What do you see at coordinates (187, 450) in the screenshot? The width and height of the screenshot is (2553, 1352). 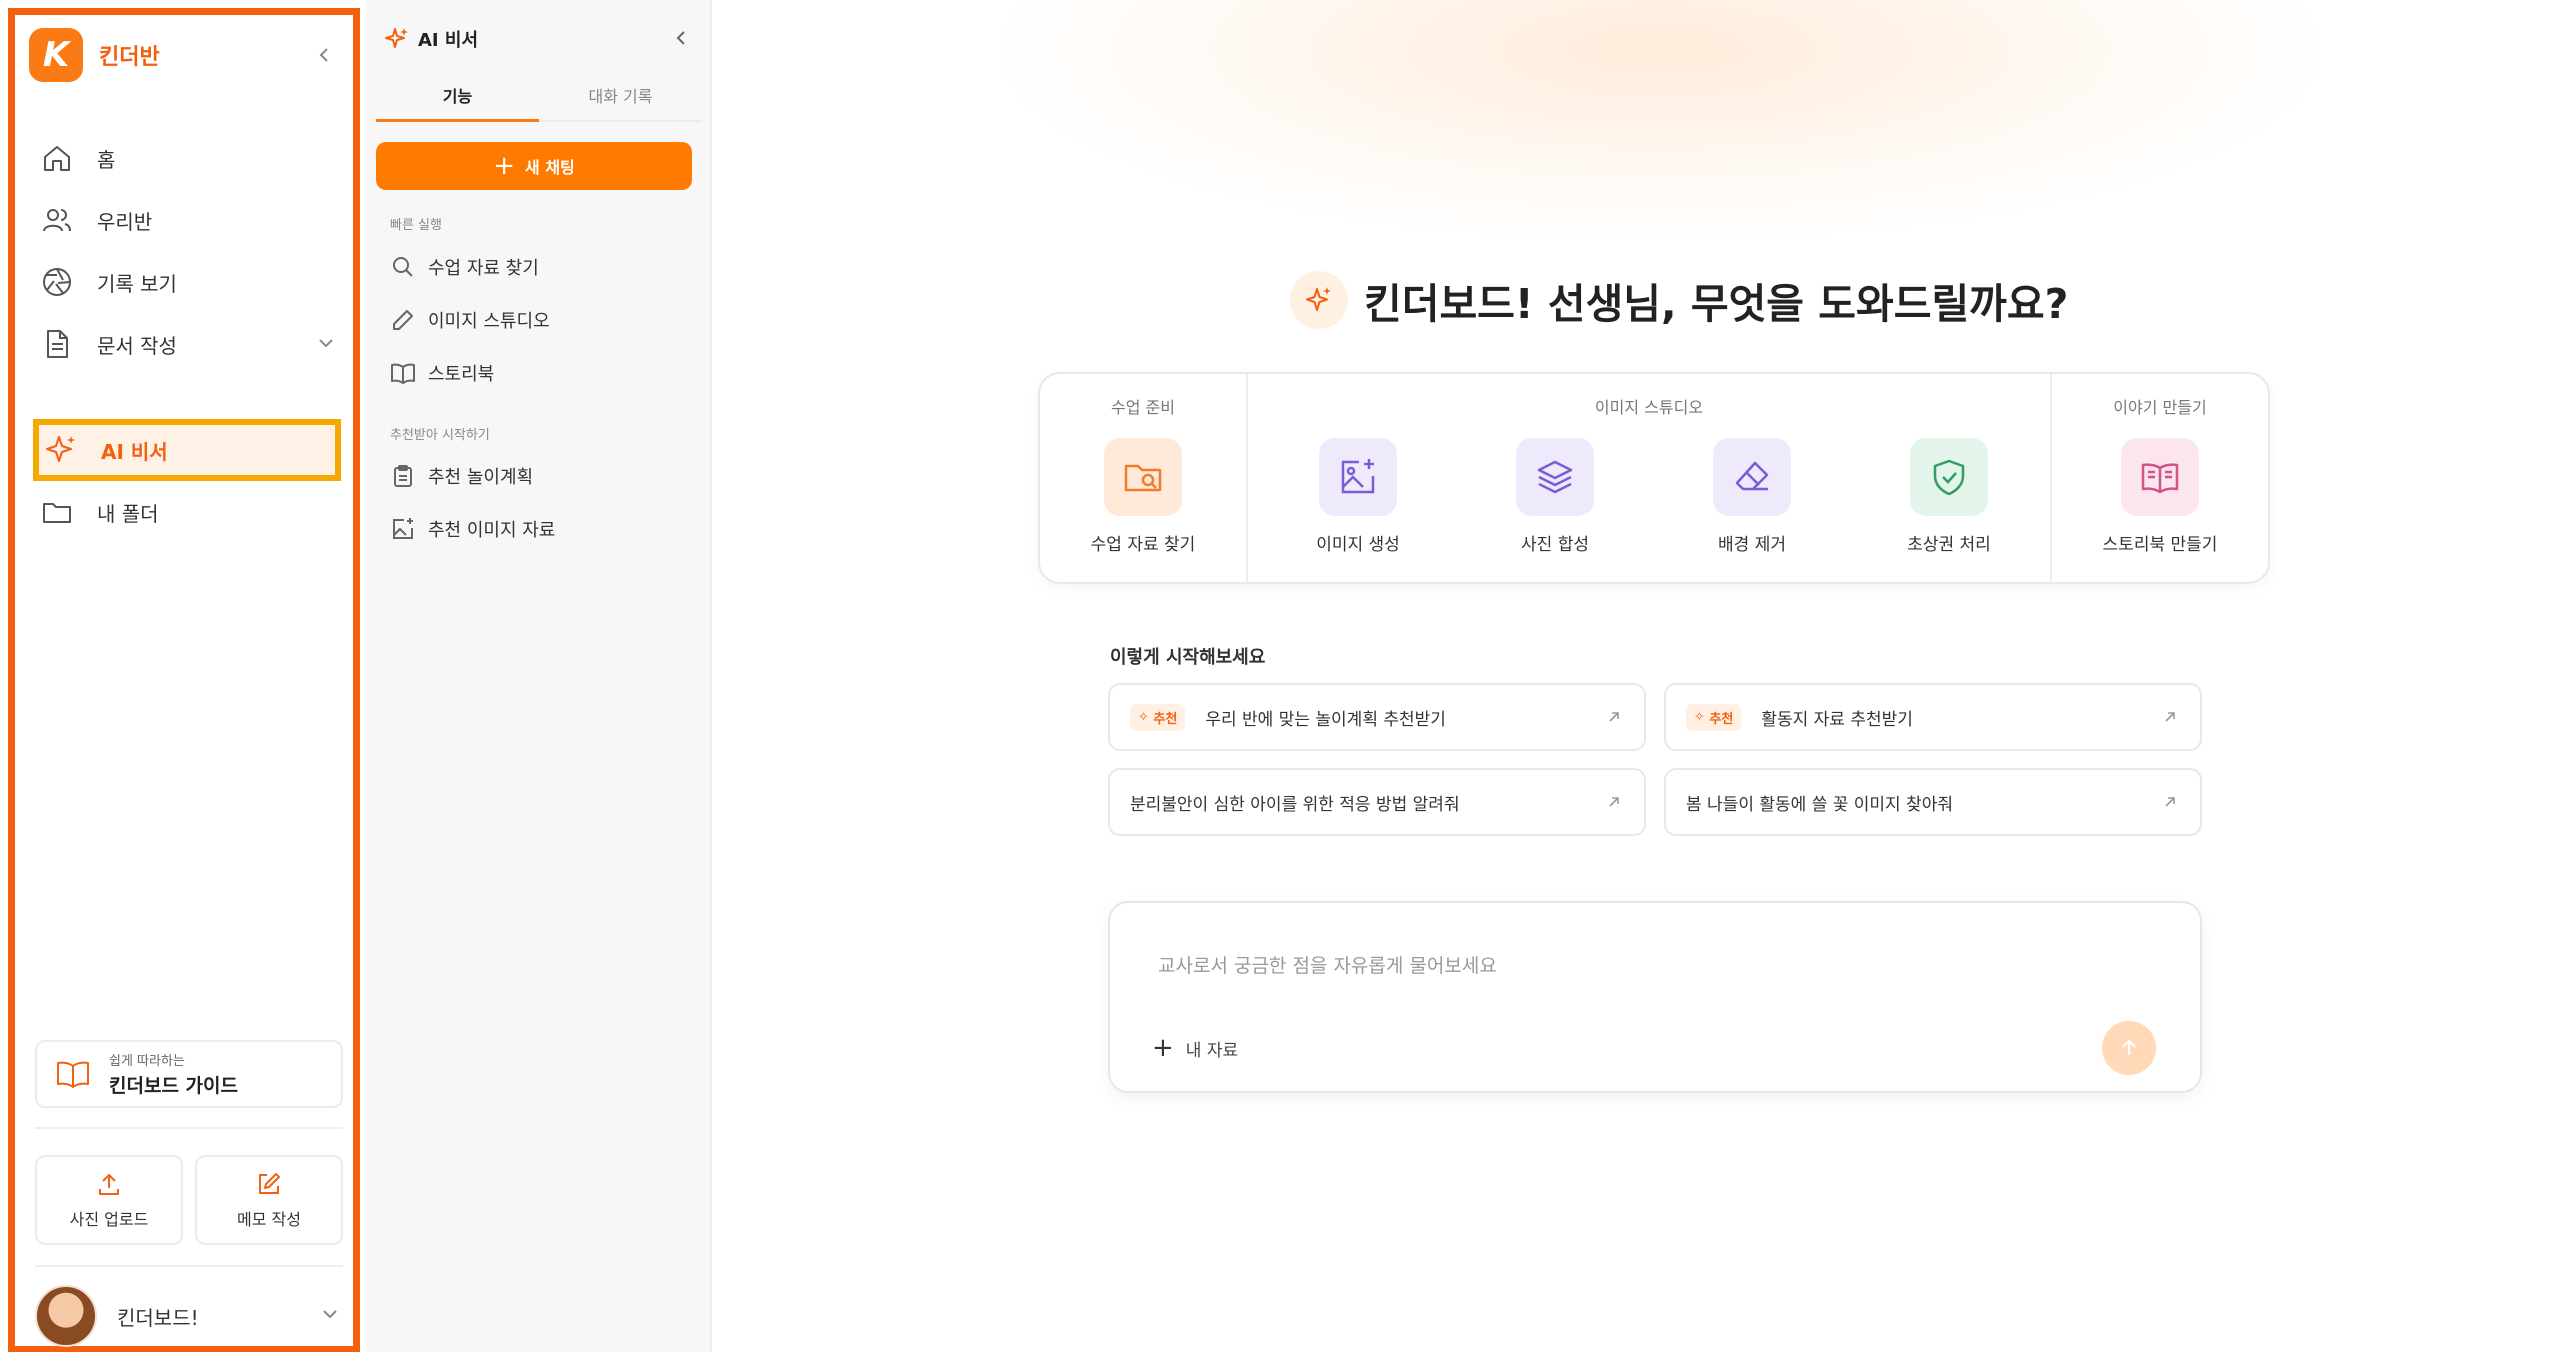 I see `nav-item-ai-assistant: AI 비서` at bounding box center [187, 450].